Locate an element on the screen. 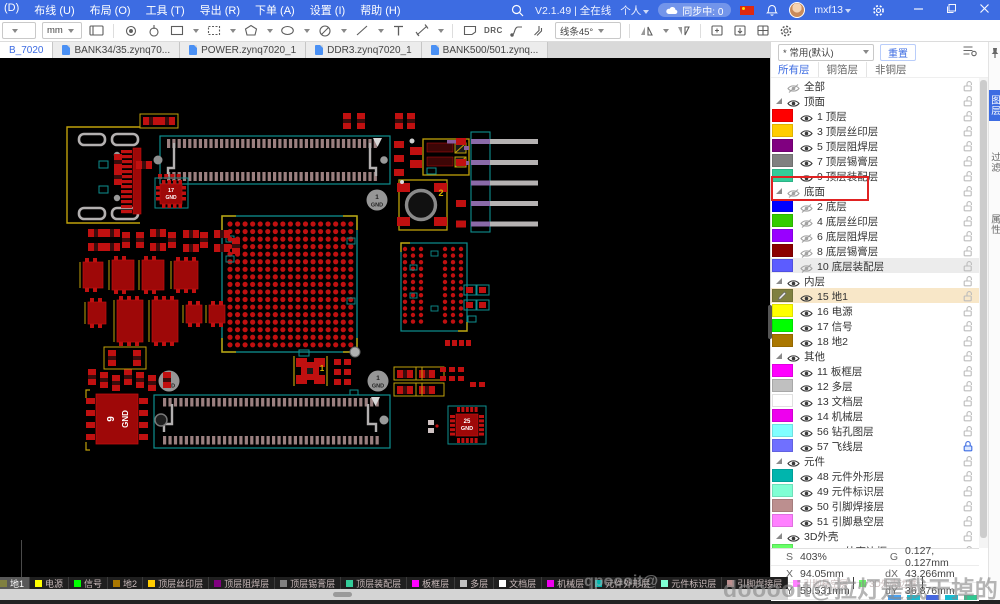  line-mode-select: 线条45° is located at coordinates (587, 30).